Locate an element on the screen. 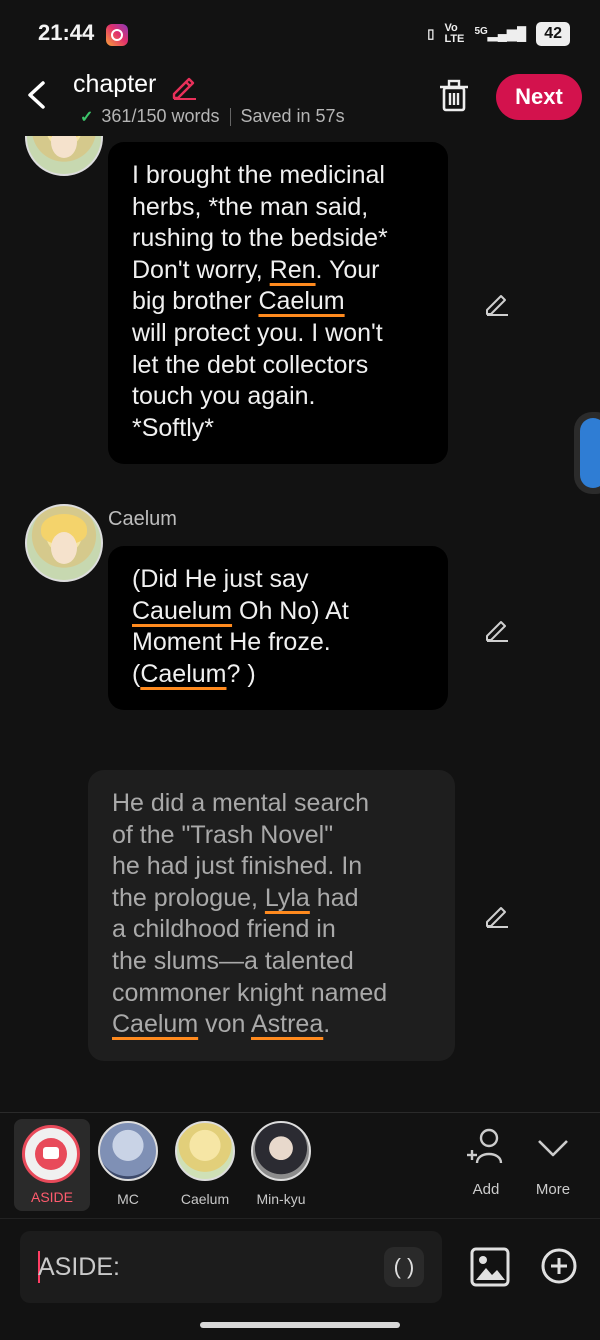 The image size is (600, 1340). character-label: ASIDE is located at coordinates (51, 1197).